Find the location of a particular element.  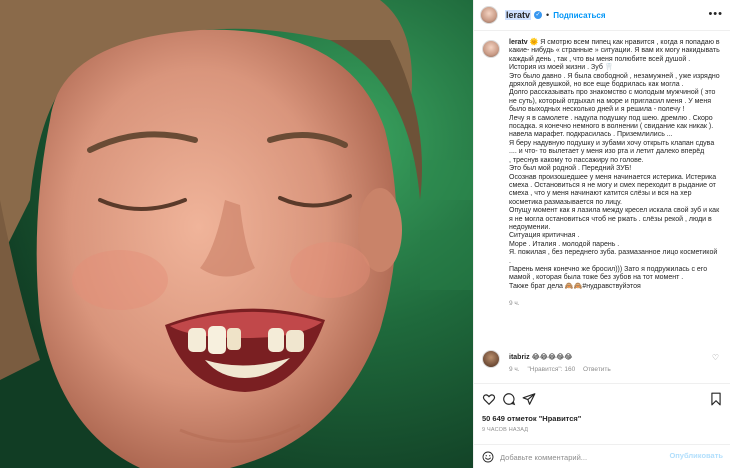

caption-line: История из моей жизни . Зуб 🦷 is located at coordinates (561, 68).